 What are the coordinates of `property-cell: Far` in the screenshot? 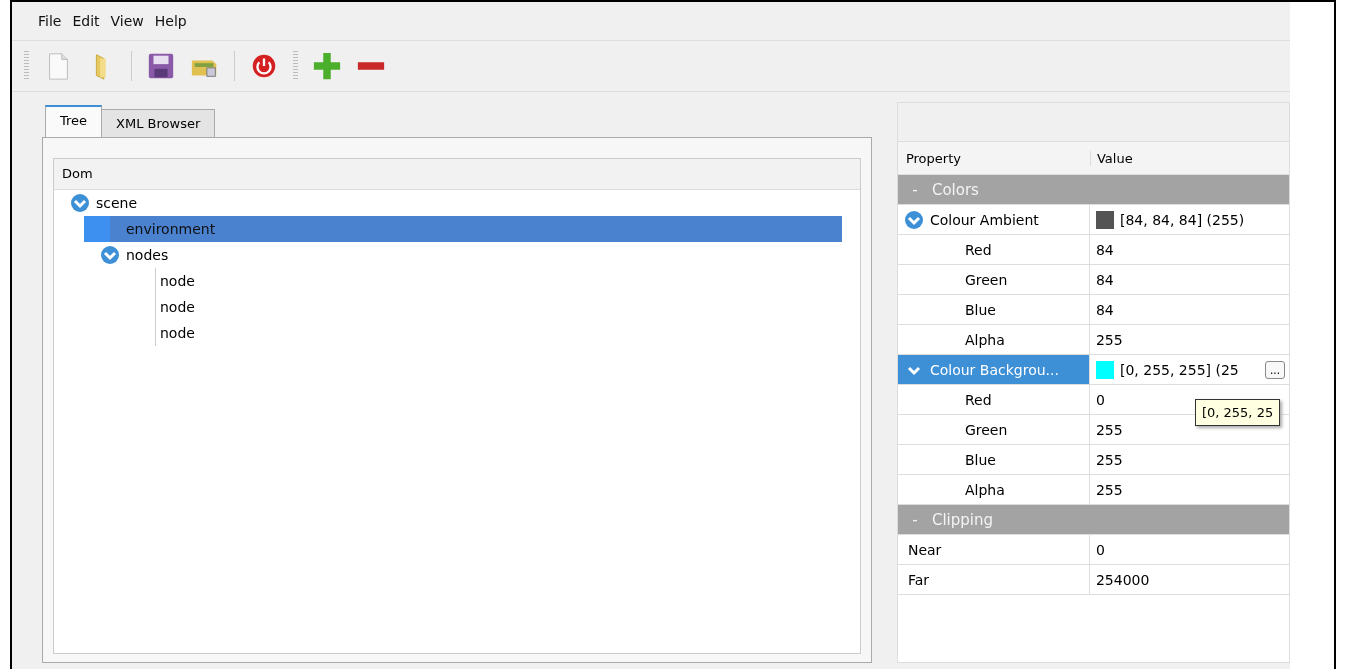 It's located at (993, 579).